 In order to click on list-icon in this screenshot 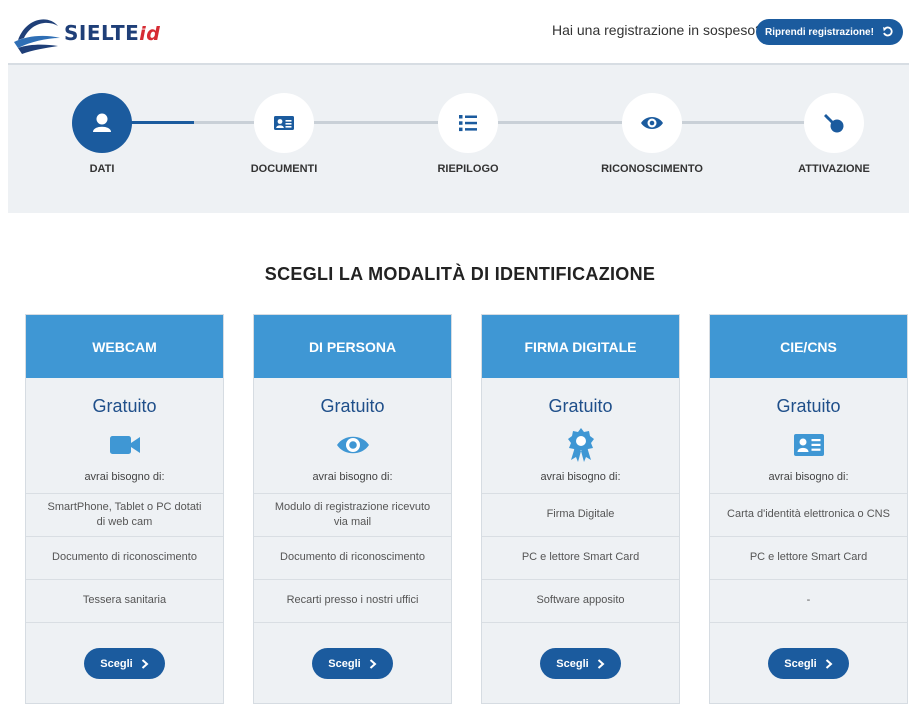, I will do `click(468, 123)`.